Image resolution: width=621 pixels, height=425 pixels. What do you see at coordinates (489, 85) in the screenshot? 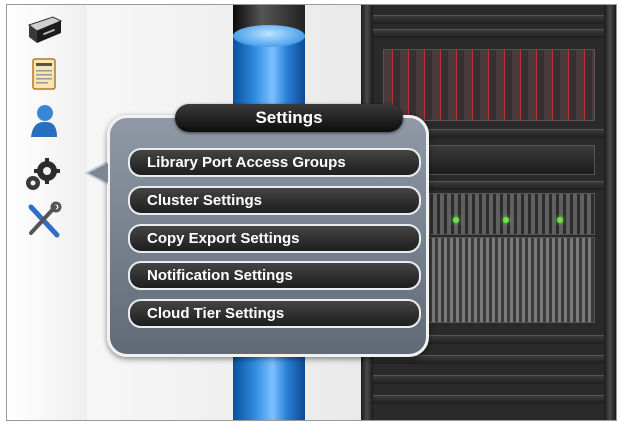
I see `disk-drawer` at bounding box center [489, 85].